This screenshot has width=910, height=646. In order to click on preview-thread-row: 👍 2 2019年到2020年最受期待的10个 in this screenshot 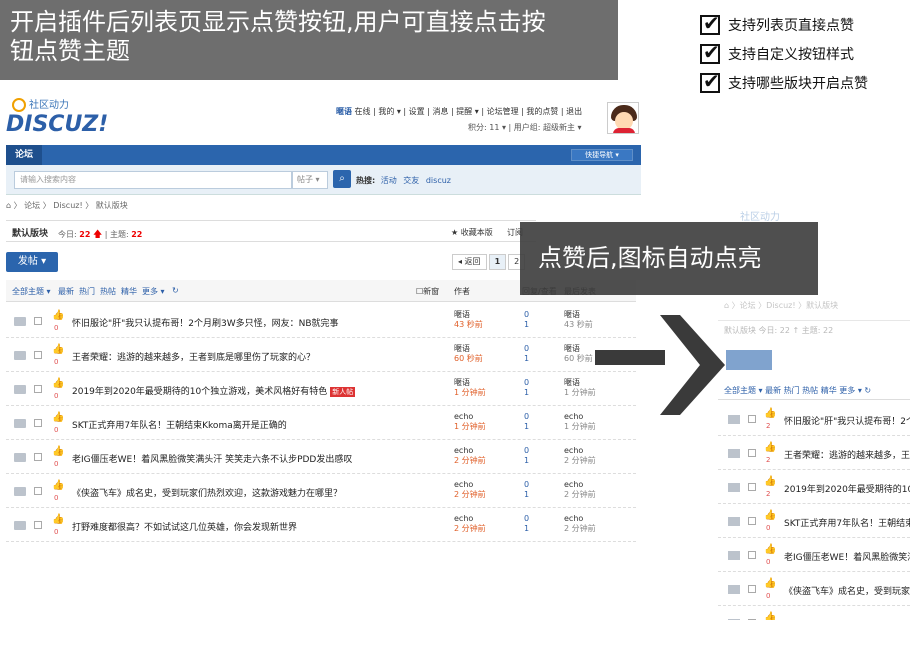, I will do `click(814, 487)`.